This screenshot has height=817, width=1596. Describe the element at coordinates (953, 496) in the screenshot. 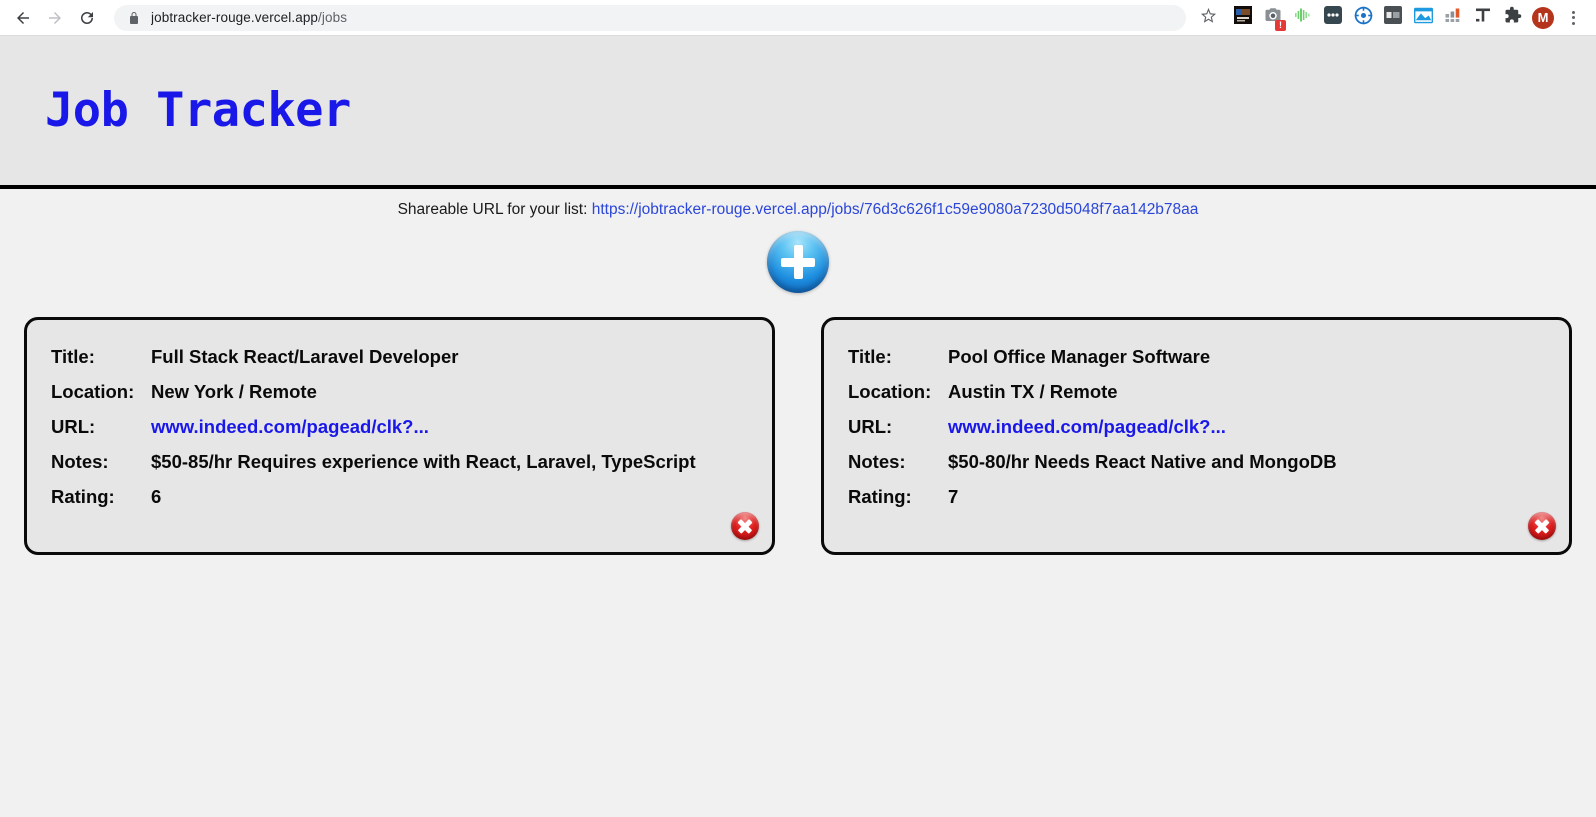

I see `job-rating-value: 7` at that location.